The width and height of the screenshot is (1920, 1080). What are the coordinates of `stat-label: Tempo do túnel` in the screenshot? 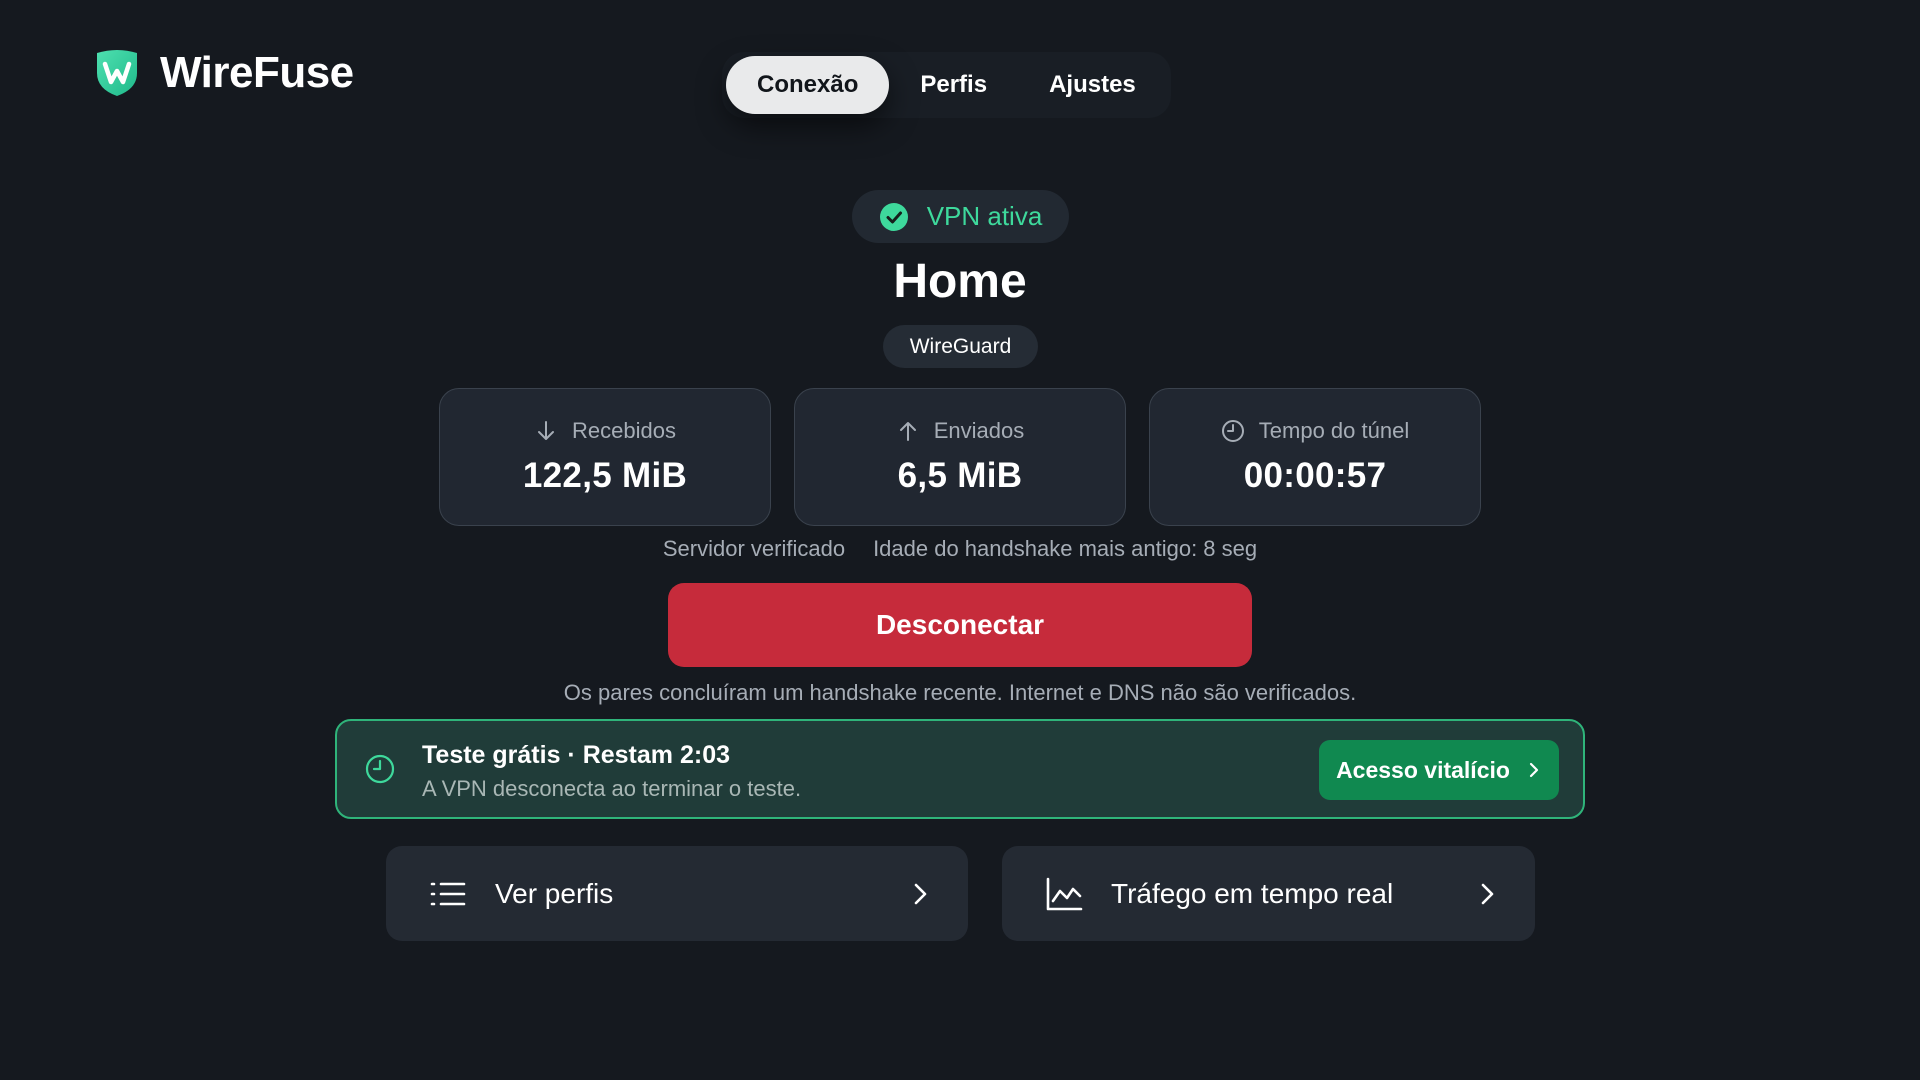 It's located at (1334, 430).